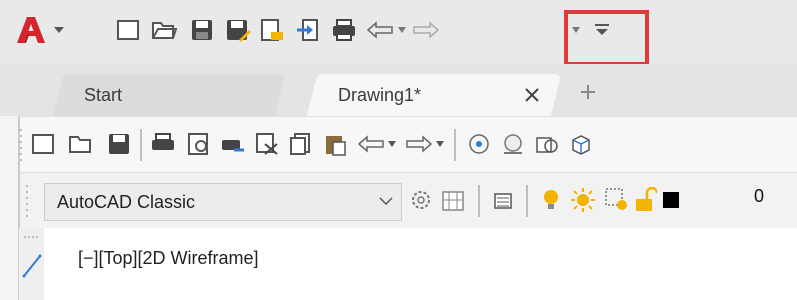 This screenshot has width=797, height=300. I want to click on workspace-select-value: AutoCAD Classic, so click(126, 201).